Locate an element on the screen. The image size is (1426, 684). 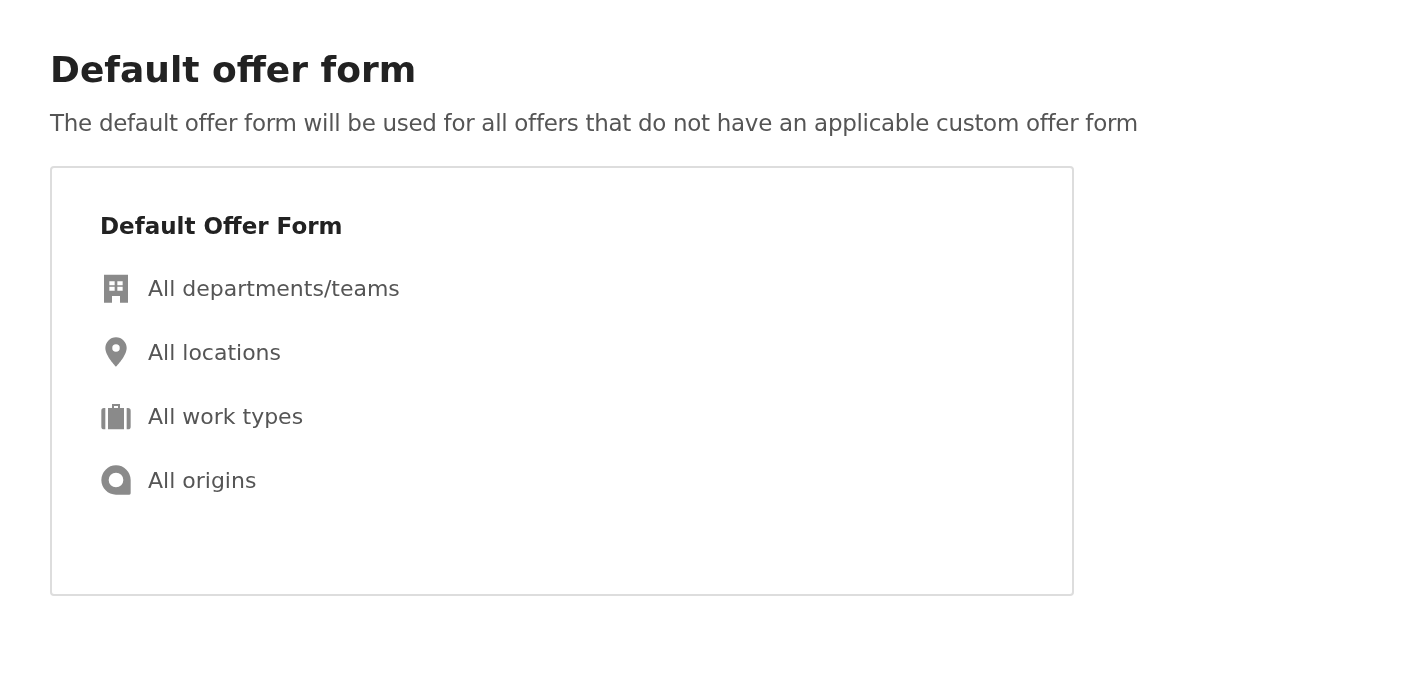
scope-label: All origins is located at coordinates (202, 480).